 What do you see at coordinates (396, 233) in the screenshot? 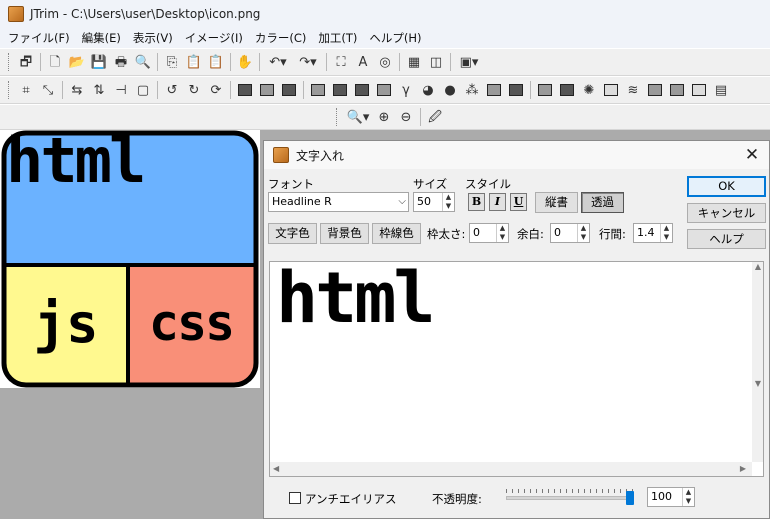
I see `border-color-button: 枠線色` at bounding box center [396, 233].